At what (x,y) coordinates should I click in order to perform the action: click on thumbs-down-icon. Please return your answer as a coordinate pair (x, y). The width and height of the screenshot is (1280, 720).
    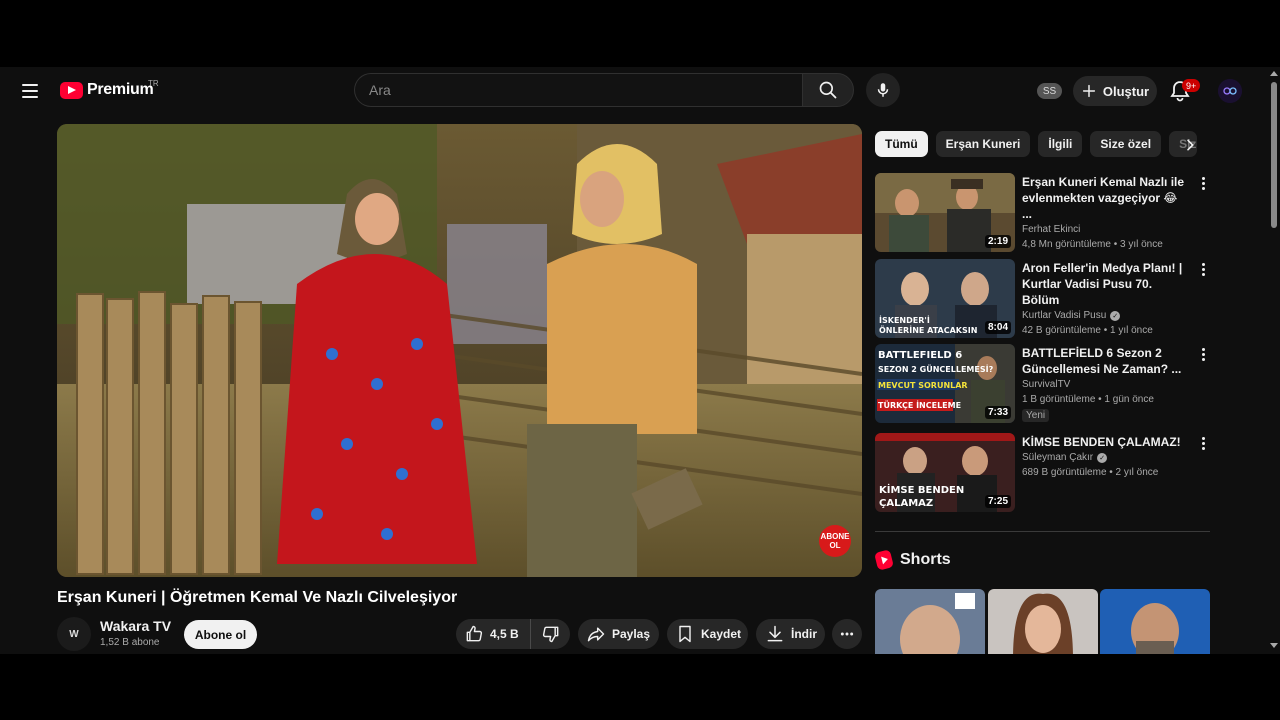
    Looking at the image, I should click on (550, 634).